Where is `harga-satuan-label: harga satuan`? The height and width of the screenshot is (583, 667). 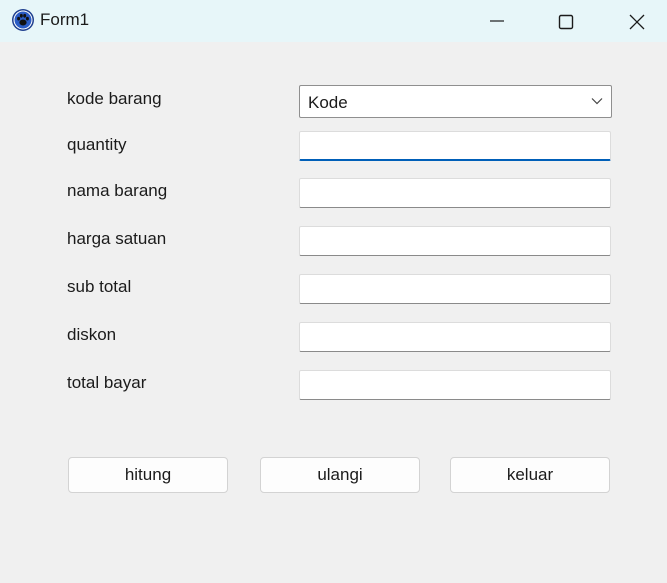
harga-satuan-label: harga satuan is located at coordinates (117, 238).